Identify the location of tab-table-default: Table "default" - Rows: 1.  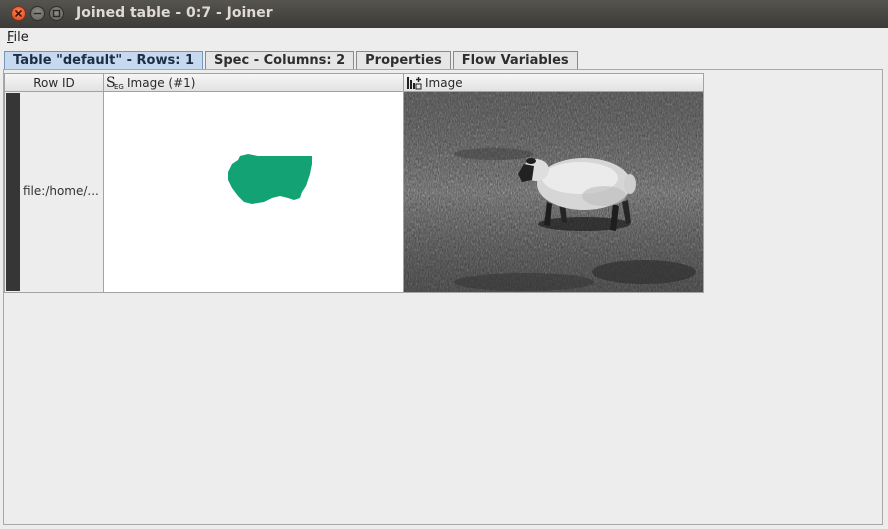
(103, 60).